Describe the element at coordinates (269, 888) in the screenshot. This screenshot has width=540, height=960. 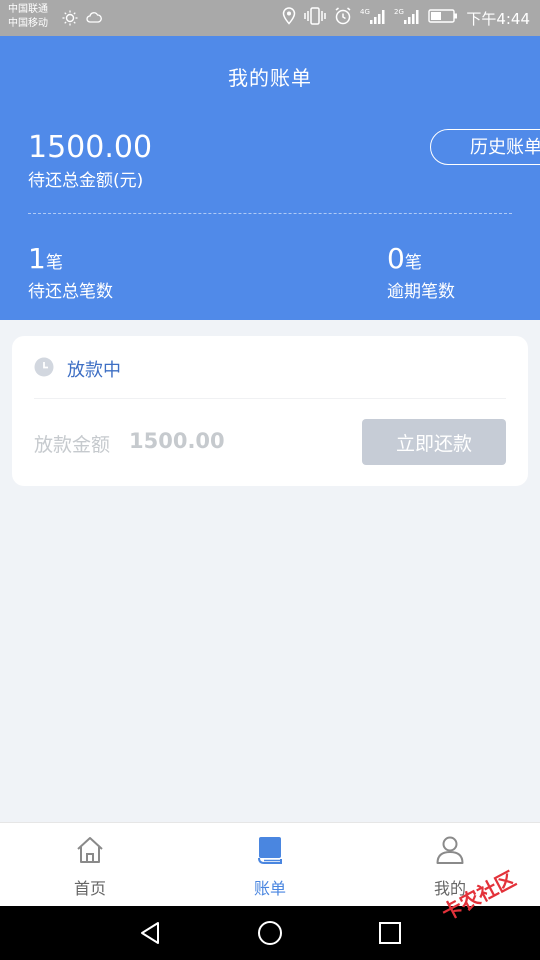
I see `tab-bill-label: 账单` at that location.